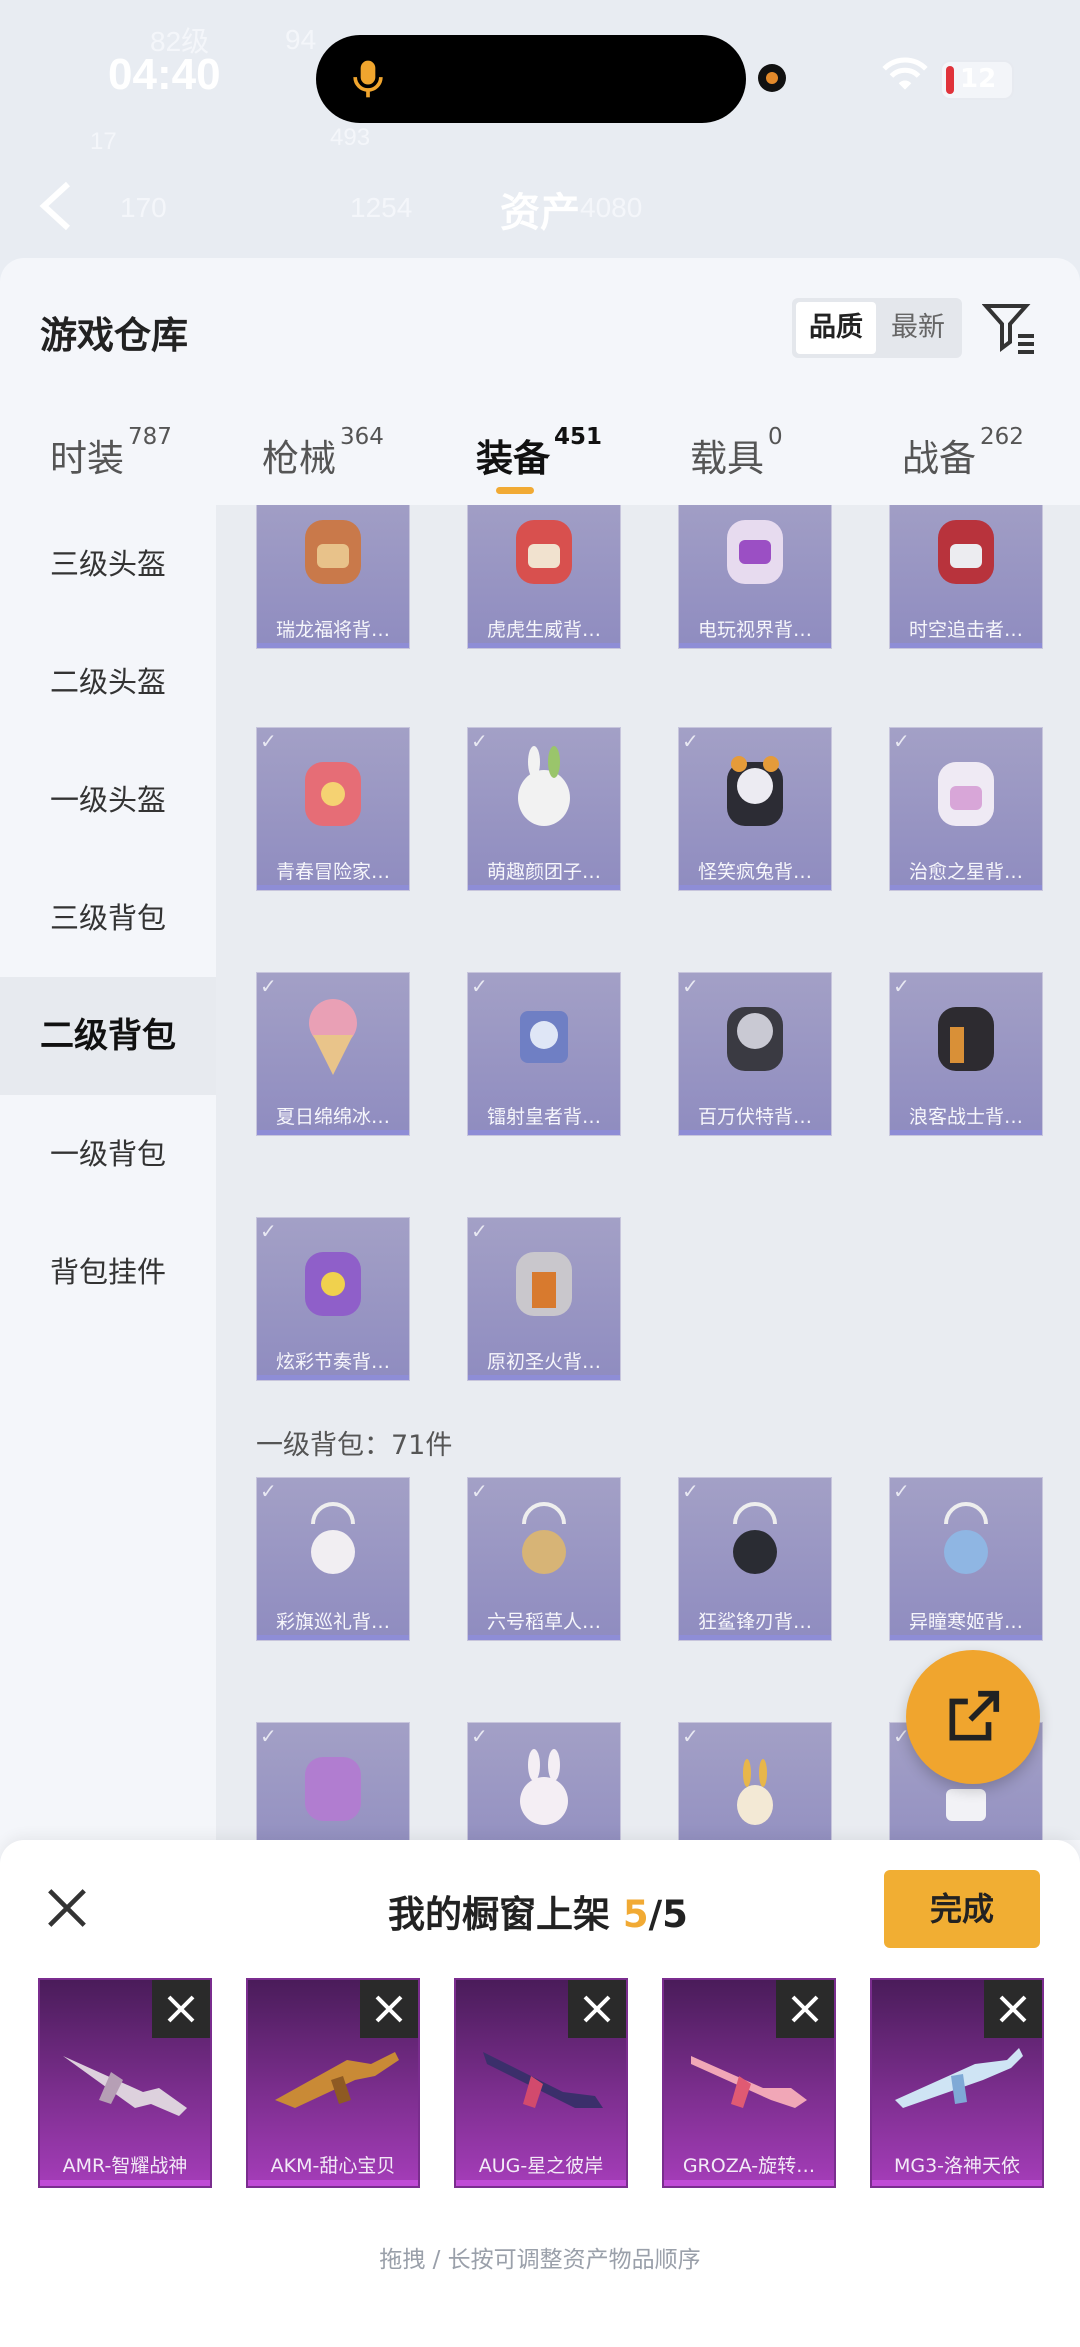 This screenshot has height=2347, width=1080. Describe the element at coordinates (114, 335) in the screenshot. I see `page-title: 游戏仓库` at that location.